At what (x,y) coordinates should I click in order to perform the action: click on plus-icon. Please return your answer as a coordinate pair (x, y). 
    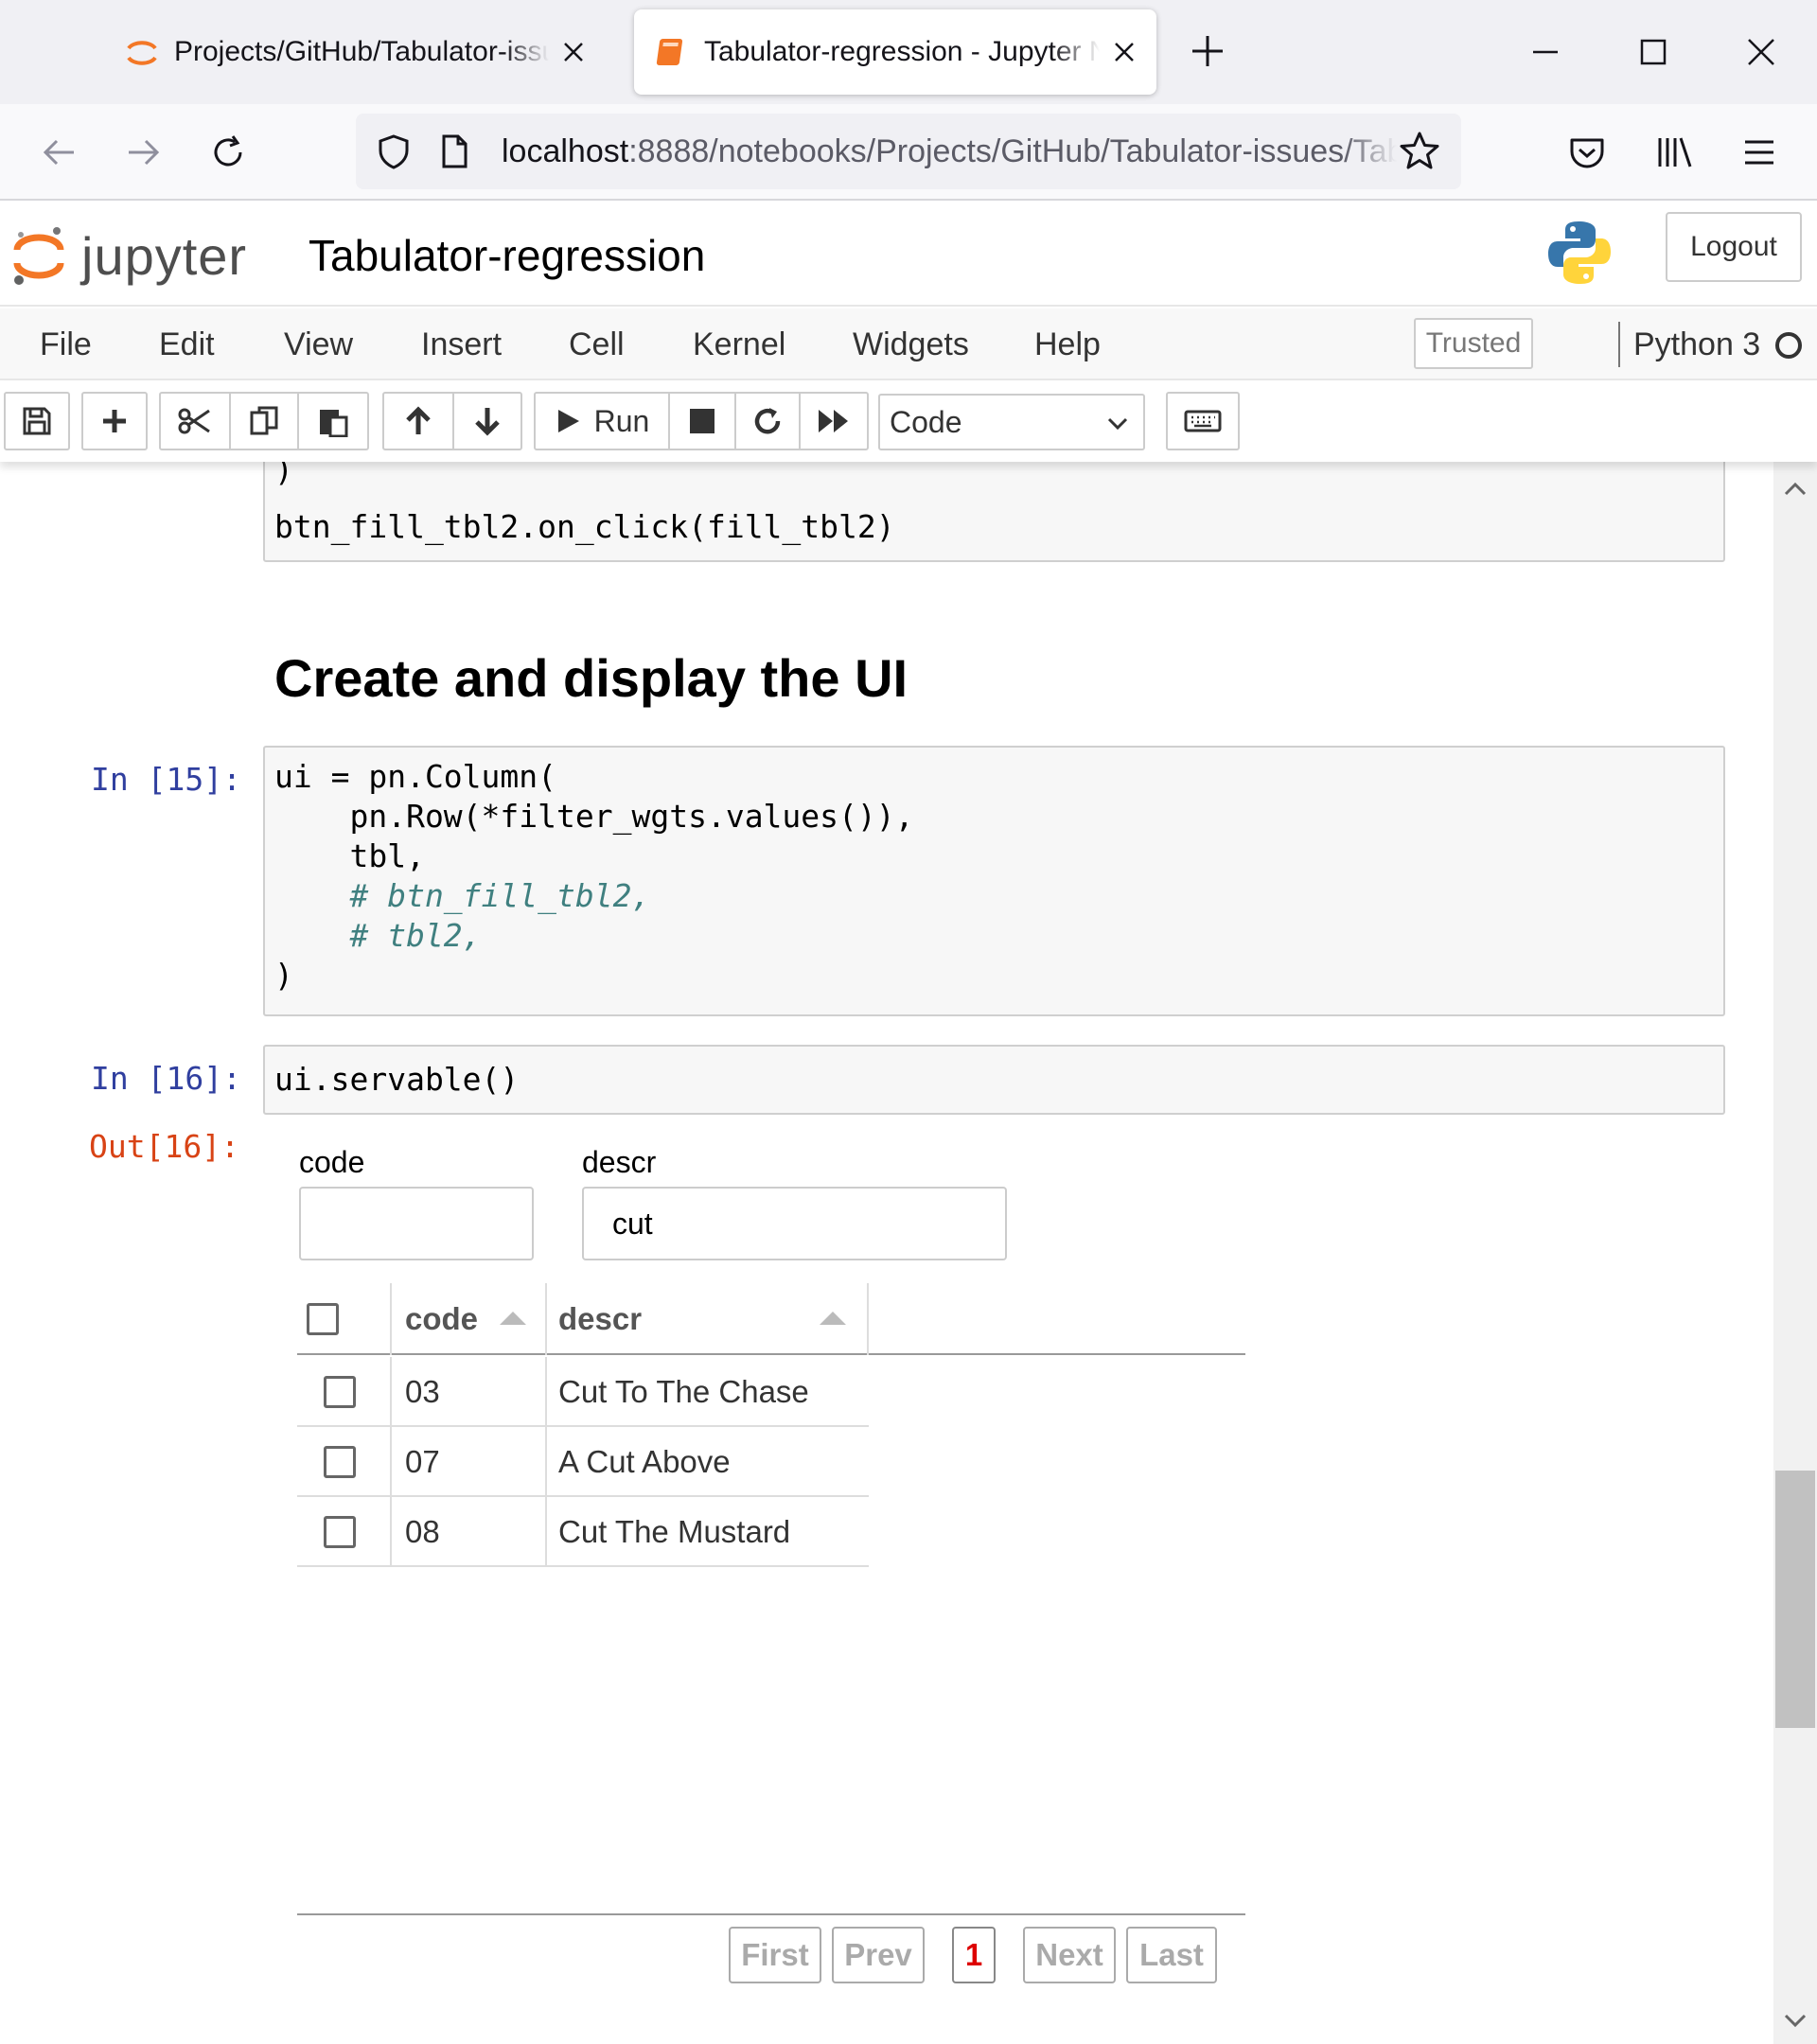
    Looking at the image, I should click on (114, 421).